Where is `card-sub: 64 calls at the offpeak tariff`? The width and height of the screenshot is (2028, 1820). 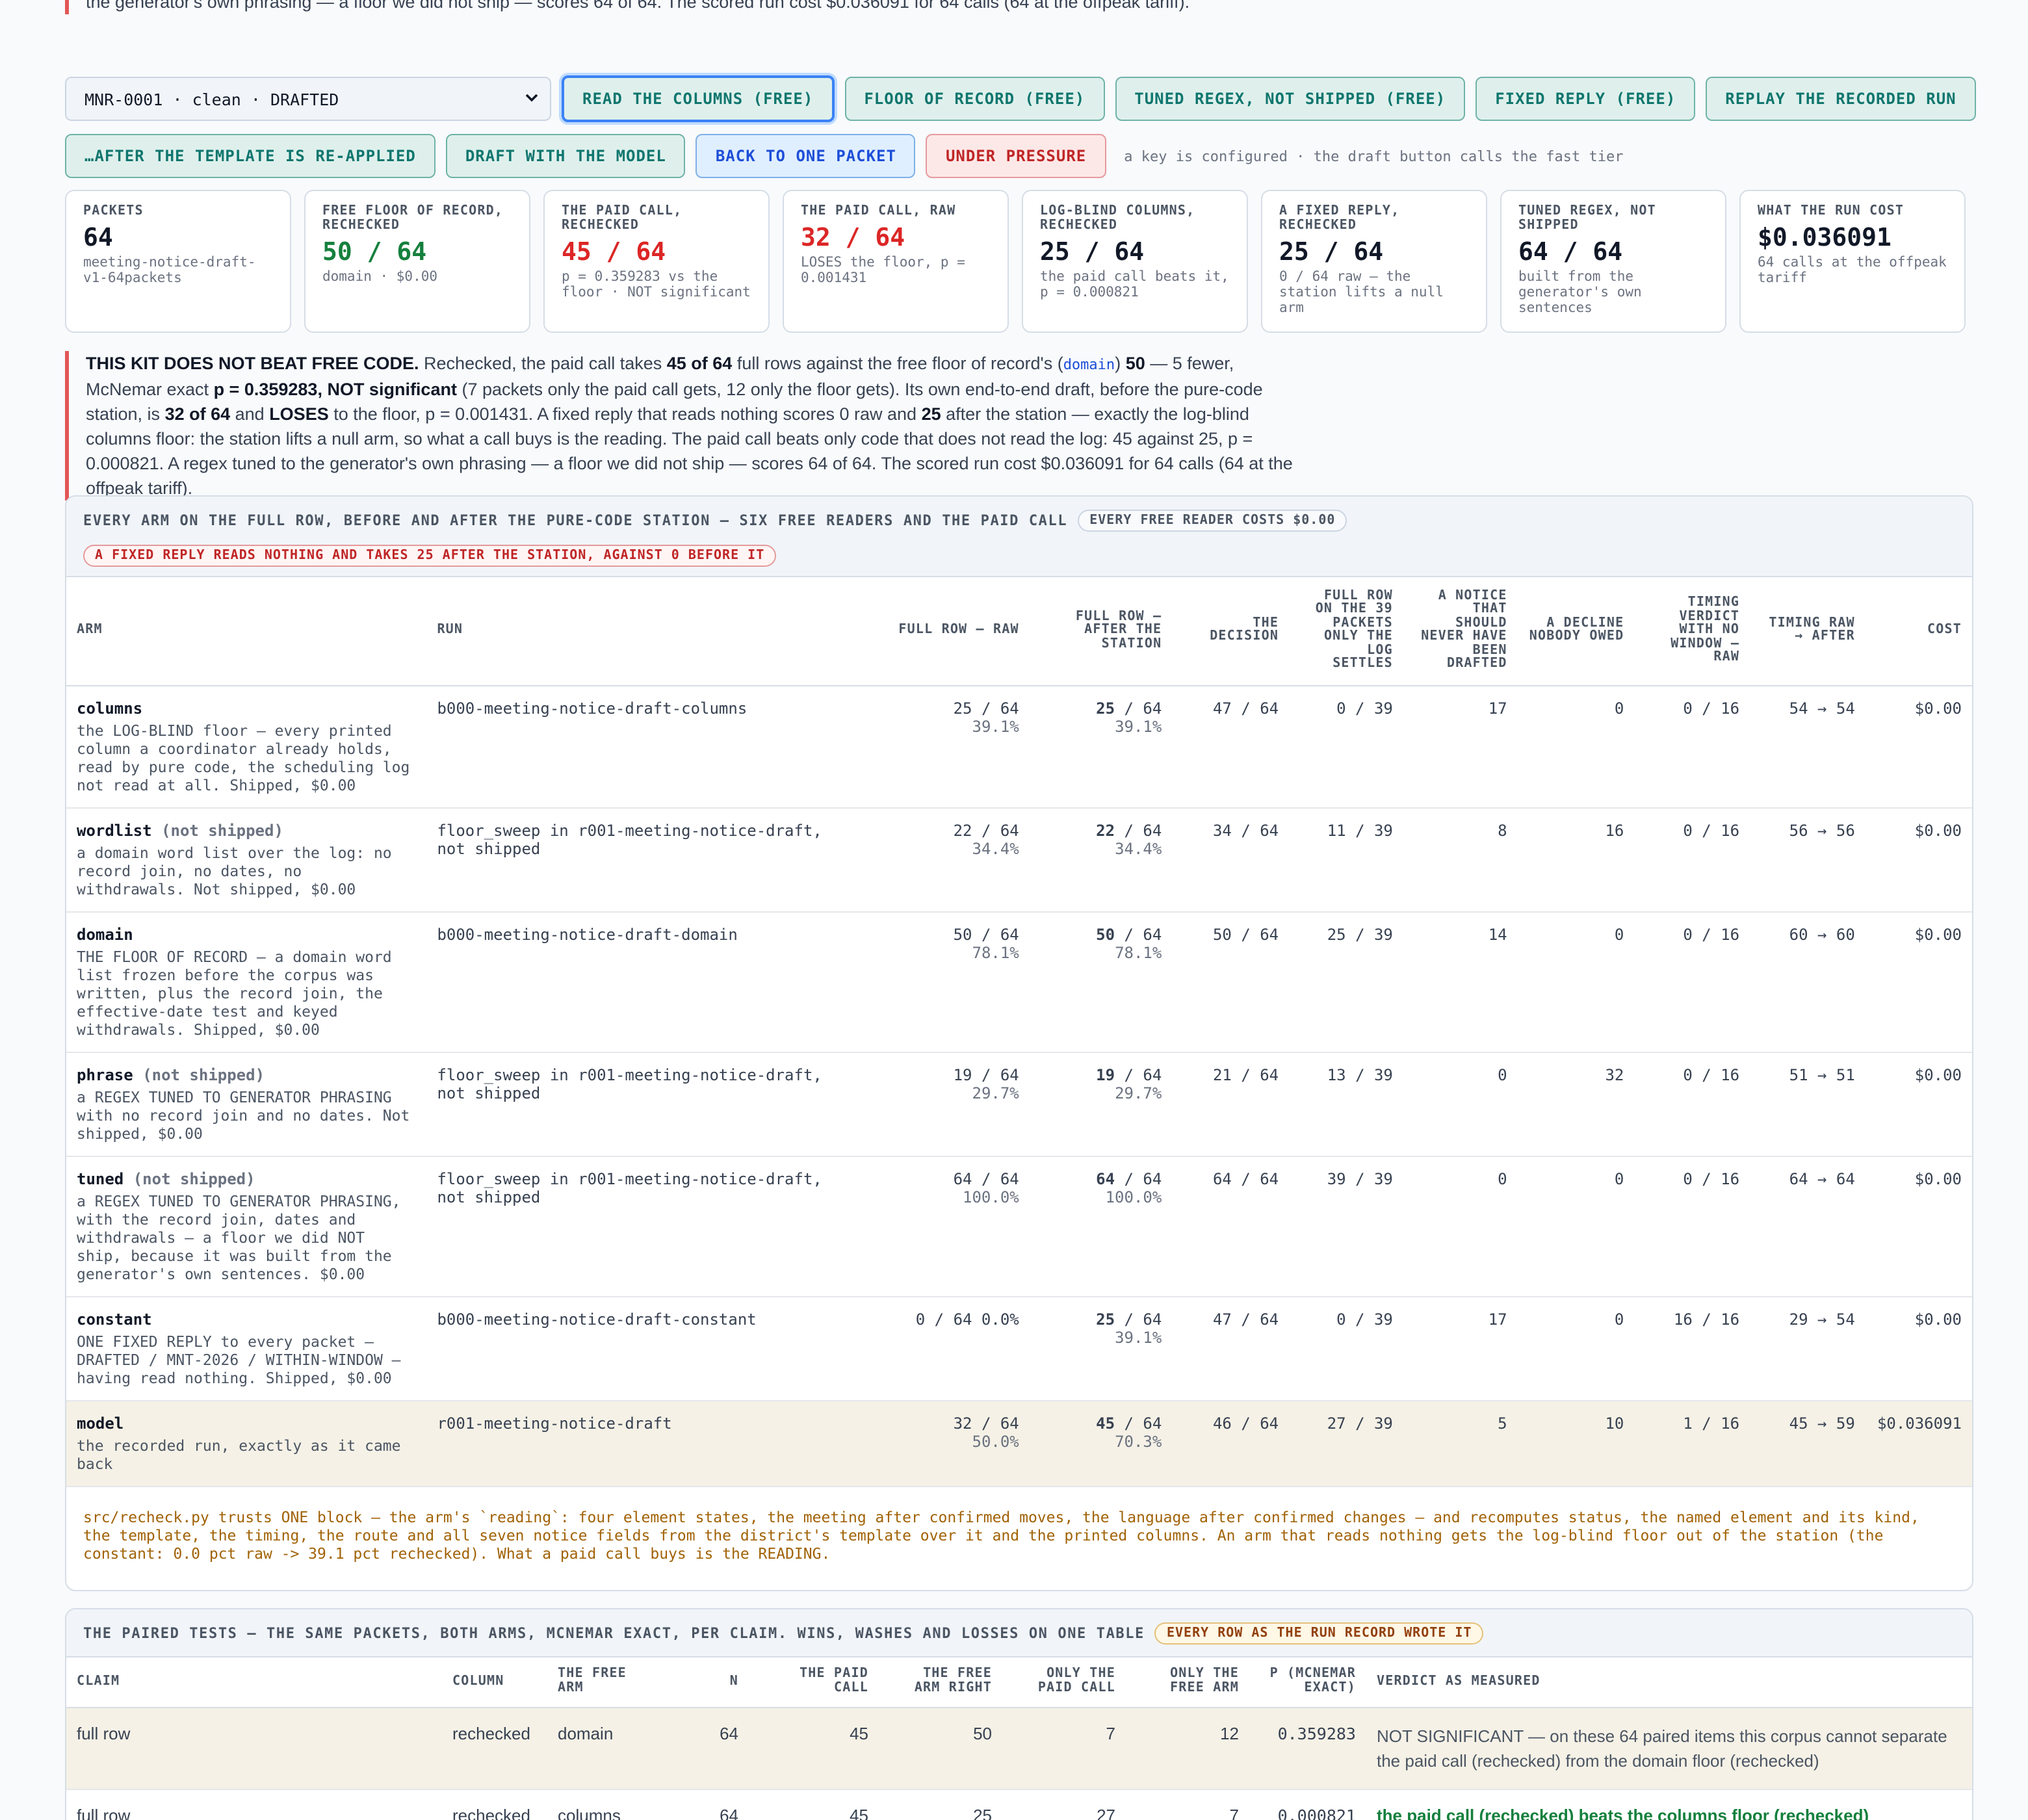
card-sub: 64 calls at the offpeak tariff is located at coordinates (1852, 271).